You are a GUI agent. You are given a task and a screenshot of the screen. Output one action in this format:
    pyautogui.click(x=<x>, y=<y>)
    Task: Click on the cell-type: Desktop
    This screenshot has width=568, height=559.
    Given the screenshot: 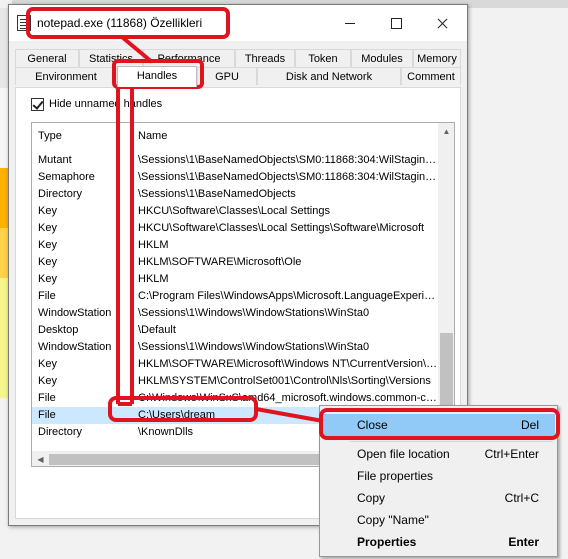 What is the action you would take?
    pyautogui.click(x=58, y=330)
    